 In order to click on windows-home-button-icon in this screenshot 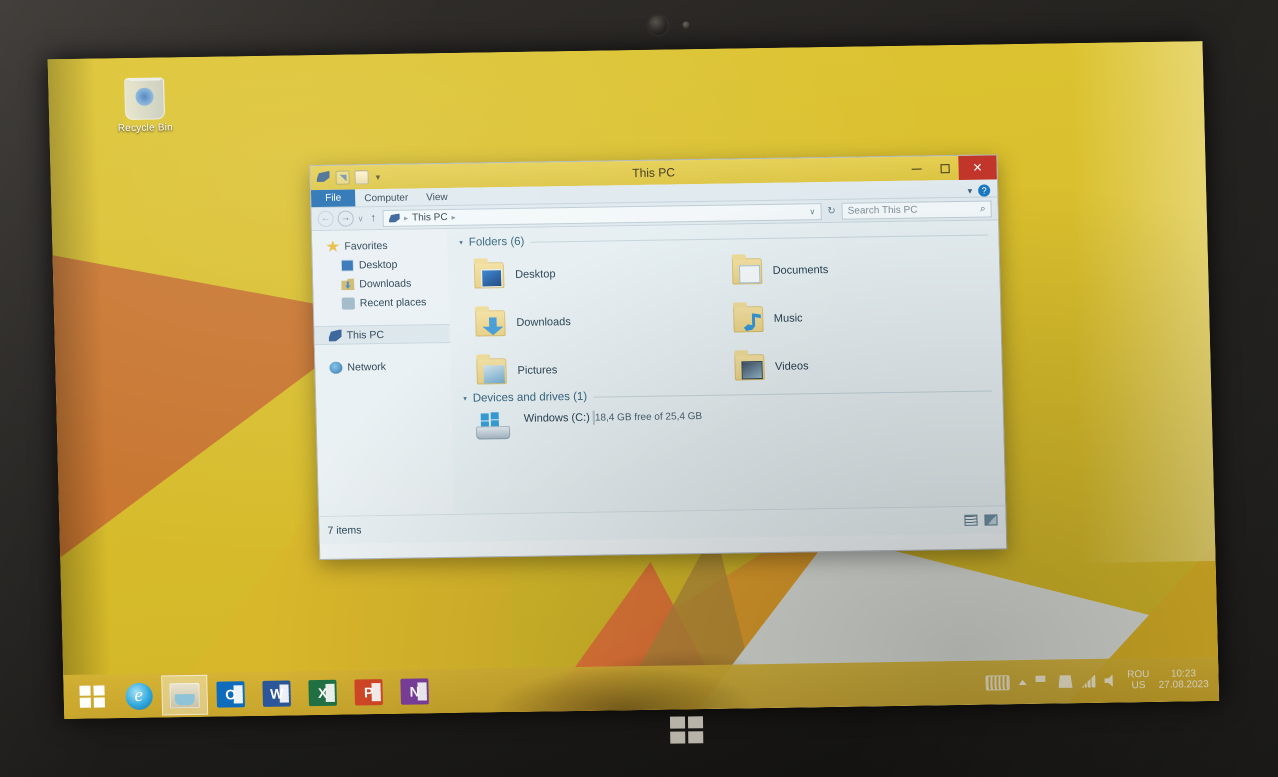, I will do `click(687, 731)`.